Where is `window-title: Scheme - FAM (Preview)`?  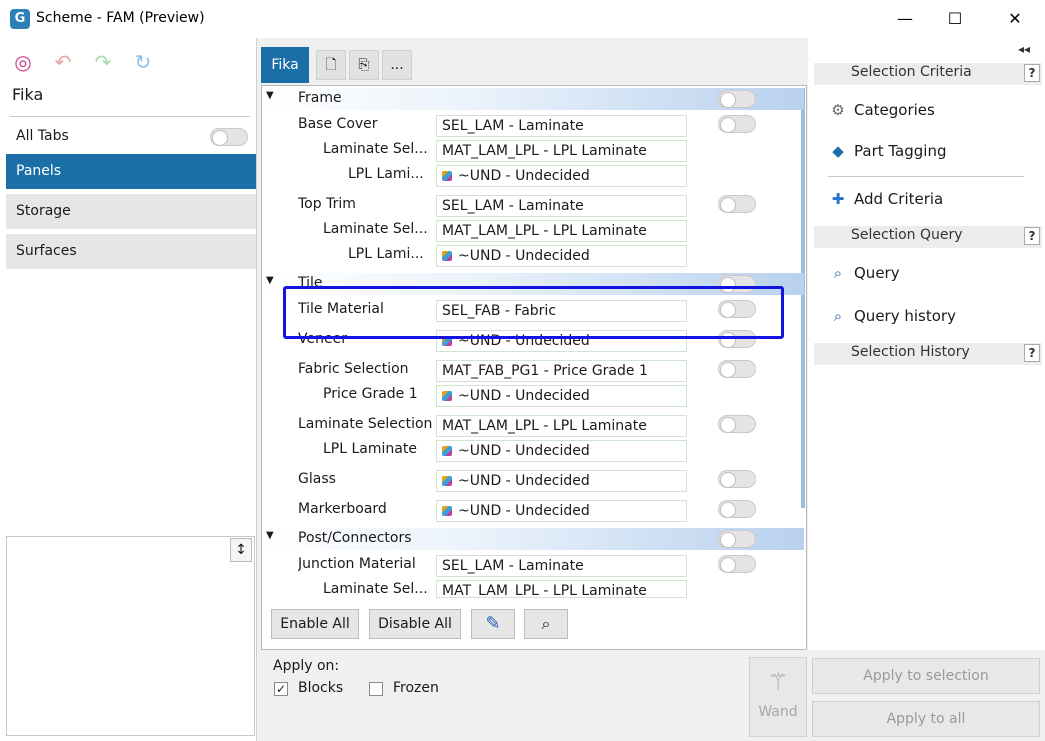
window-title: Scheme - FAM (Preview) is located at coordinates (120, 18).